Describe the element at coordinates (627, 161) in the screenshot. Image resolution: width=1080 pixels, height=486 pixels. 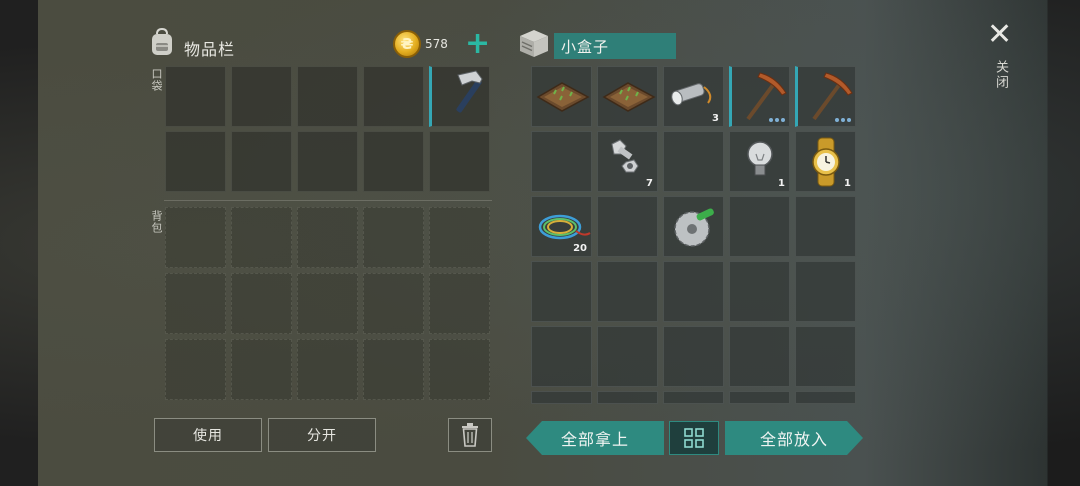
I see `container-slot: 7` at that location.